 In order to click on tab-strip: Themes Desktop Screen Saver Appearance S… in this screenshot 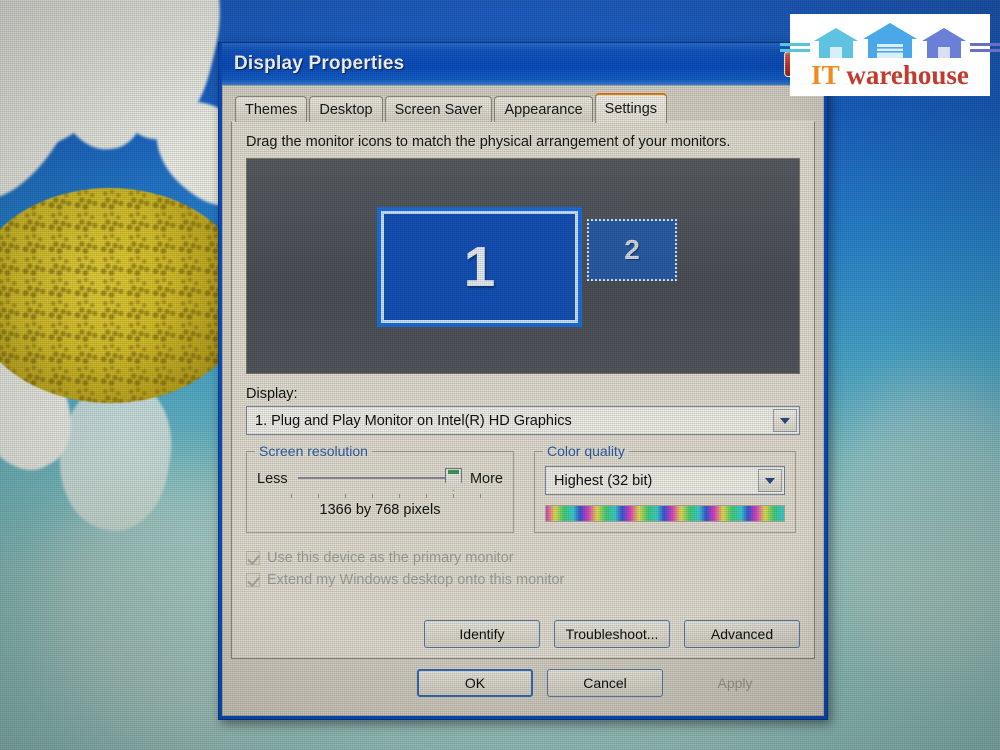, I will do `click(523, 107)`.